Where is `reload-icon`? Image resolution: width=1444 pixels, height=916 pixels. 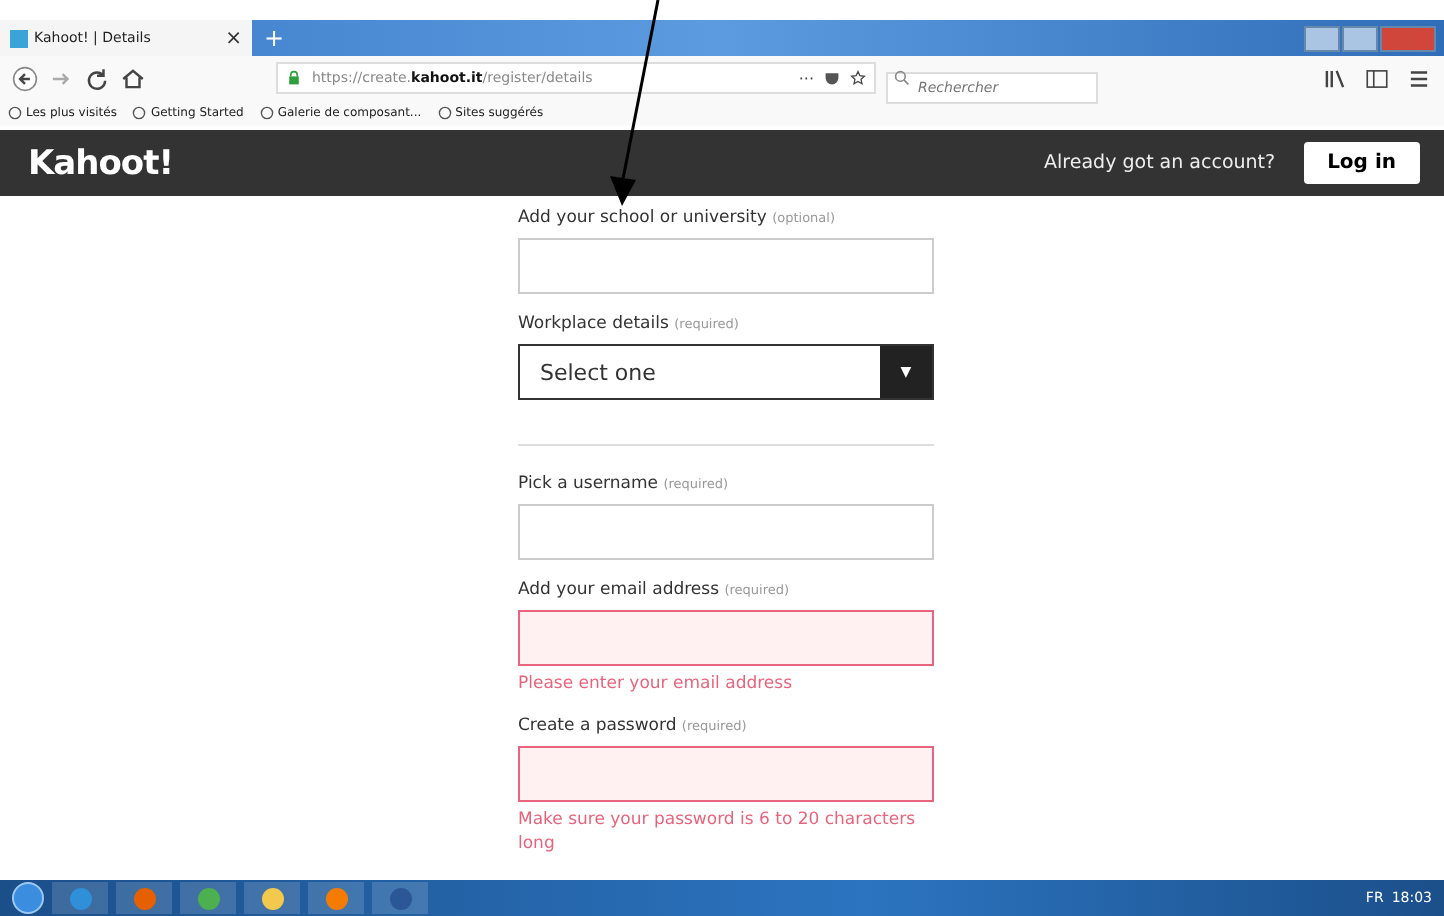 reload-icon is located at coordinates (97, 78).